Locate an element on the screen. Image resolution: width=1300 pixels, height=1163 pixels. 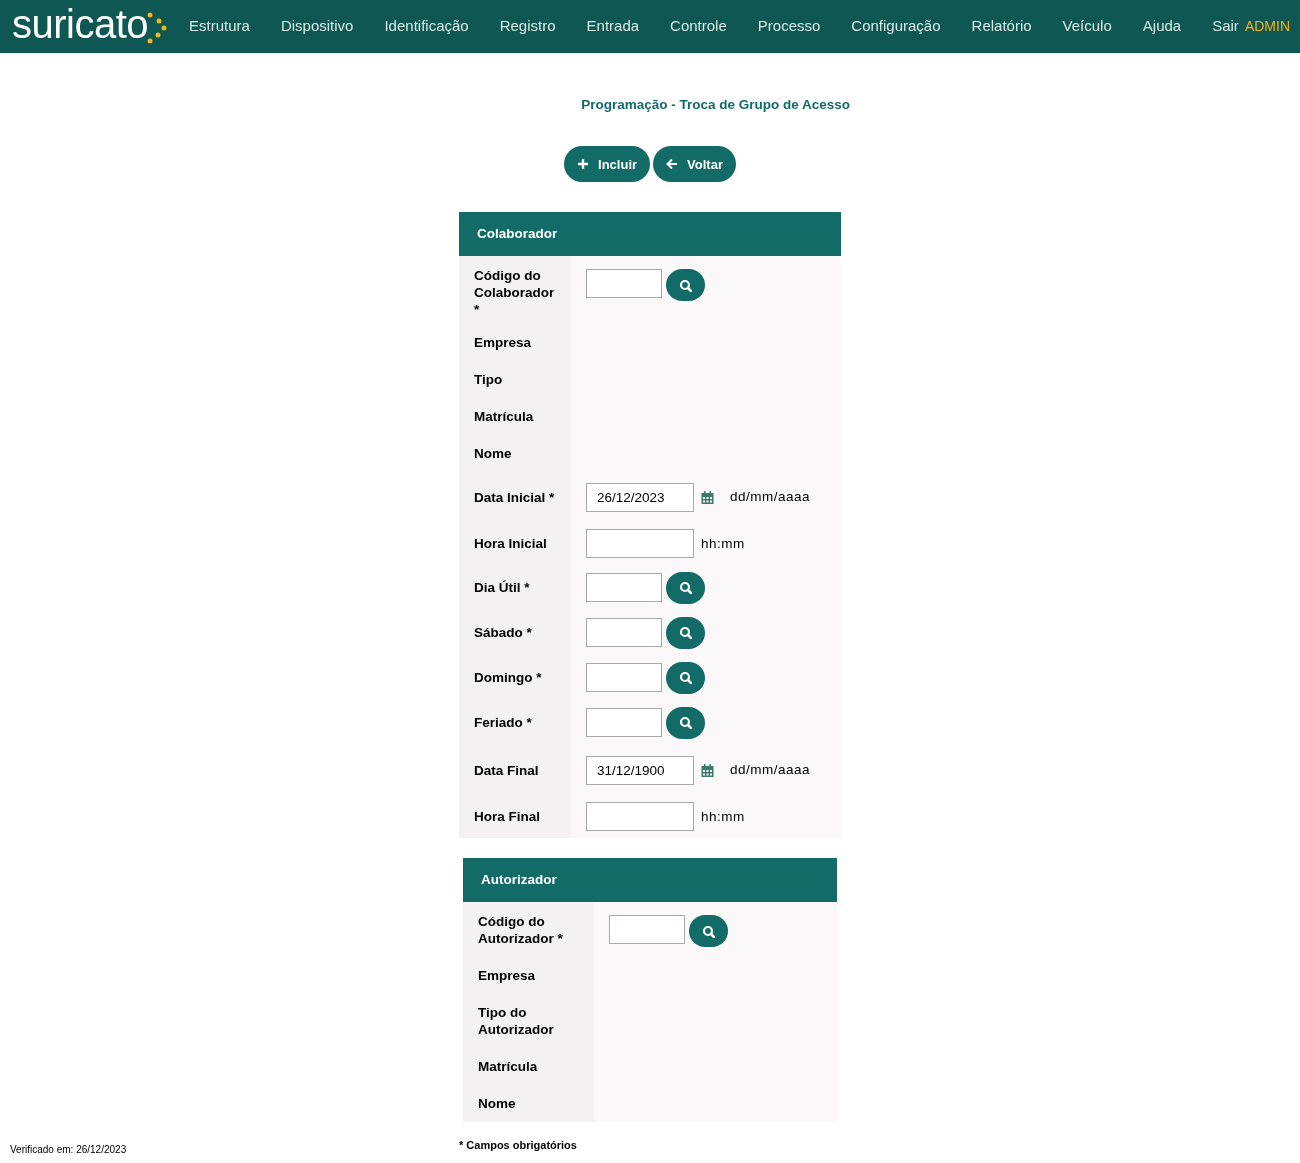
nav-menu-item: Relatório is located at coordinates (1001, 26).